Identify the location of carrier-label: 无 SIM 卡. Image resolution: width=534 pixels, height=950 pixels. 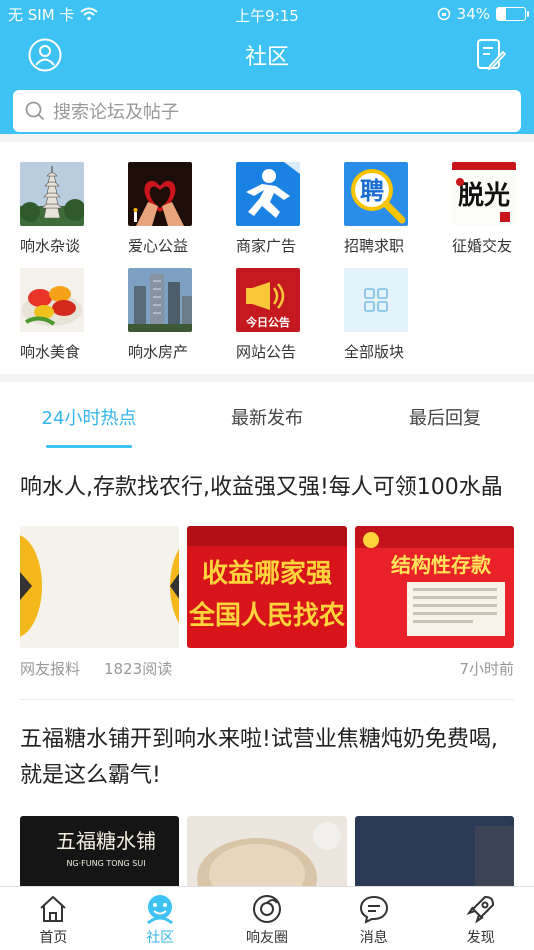
(41, 14).